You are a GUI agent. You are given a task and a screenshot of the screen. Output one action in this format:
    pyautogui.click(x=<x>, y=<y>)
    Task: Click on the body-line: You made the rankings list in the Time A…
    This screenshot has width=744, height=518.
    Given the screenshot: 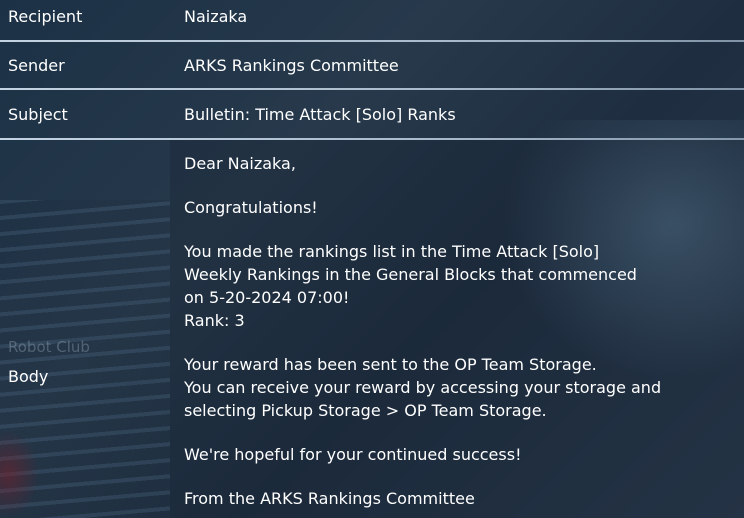 What is the action you would take?
    pyautogui.click(x=392, y=251)
    